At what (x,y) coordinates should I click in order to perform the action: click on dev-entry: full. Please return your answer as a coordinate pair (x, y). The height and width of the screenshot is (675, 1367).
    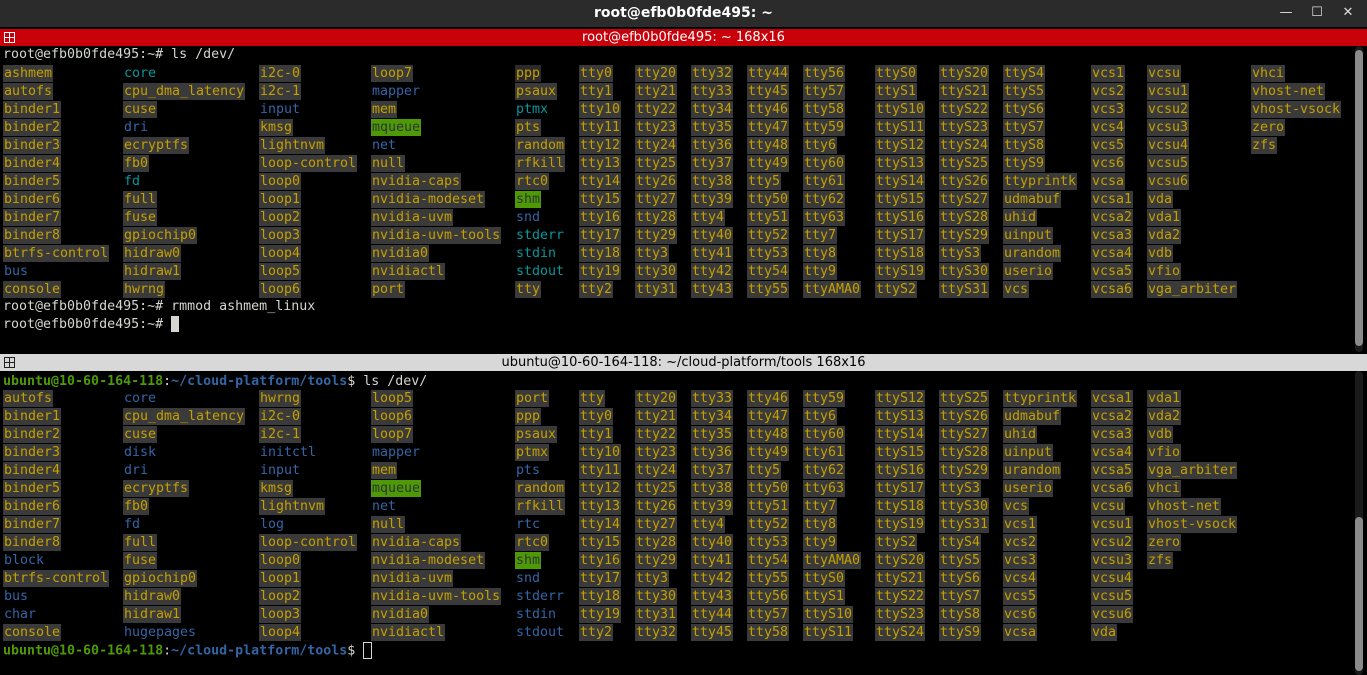
    Looking at the image, I should click on (140, 542).